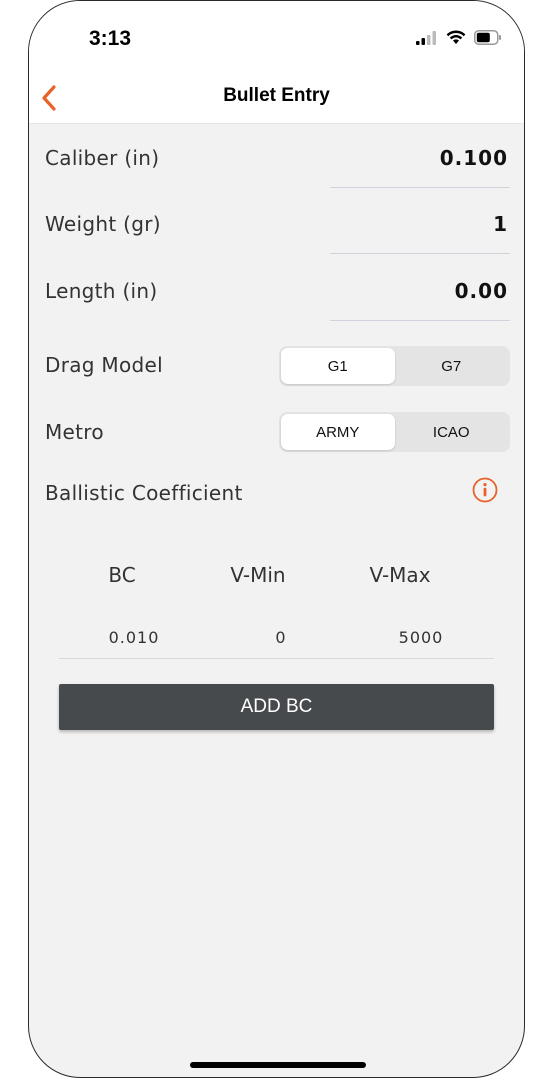  I want to click on ballistic-coefficient-title: Ballistic Coefficient, so click(144, 493).